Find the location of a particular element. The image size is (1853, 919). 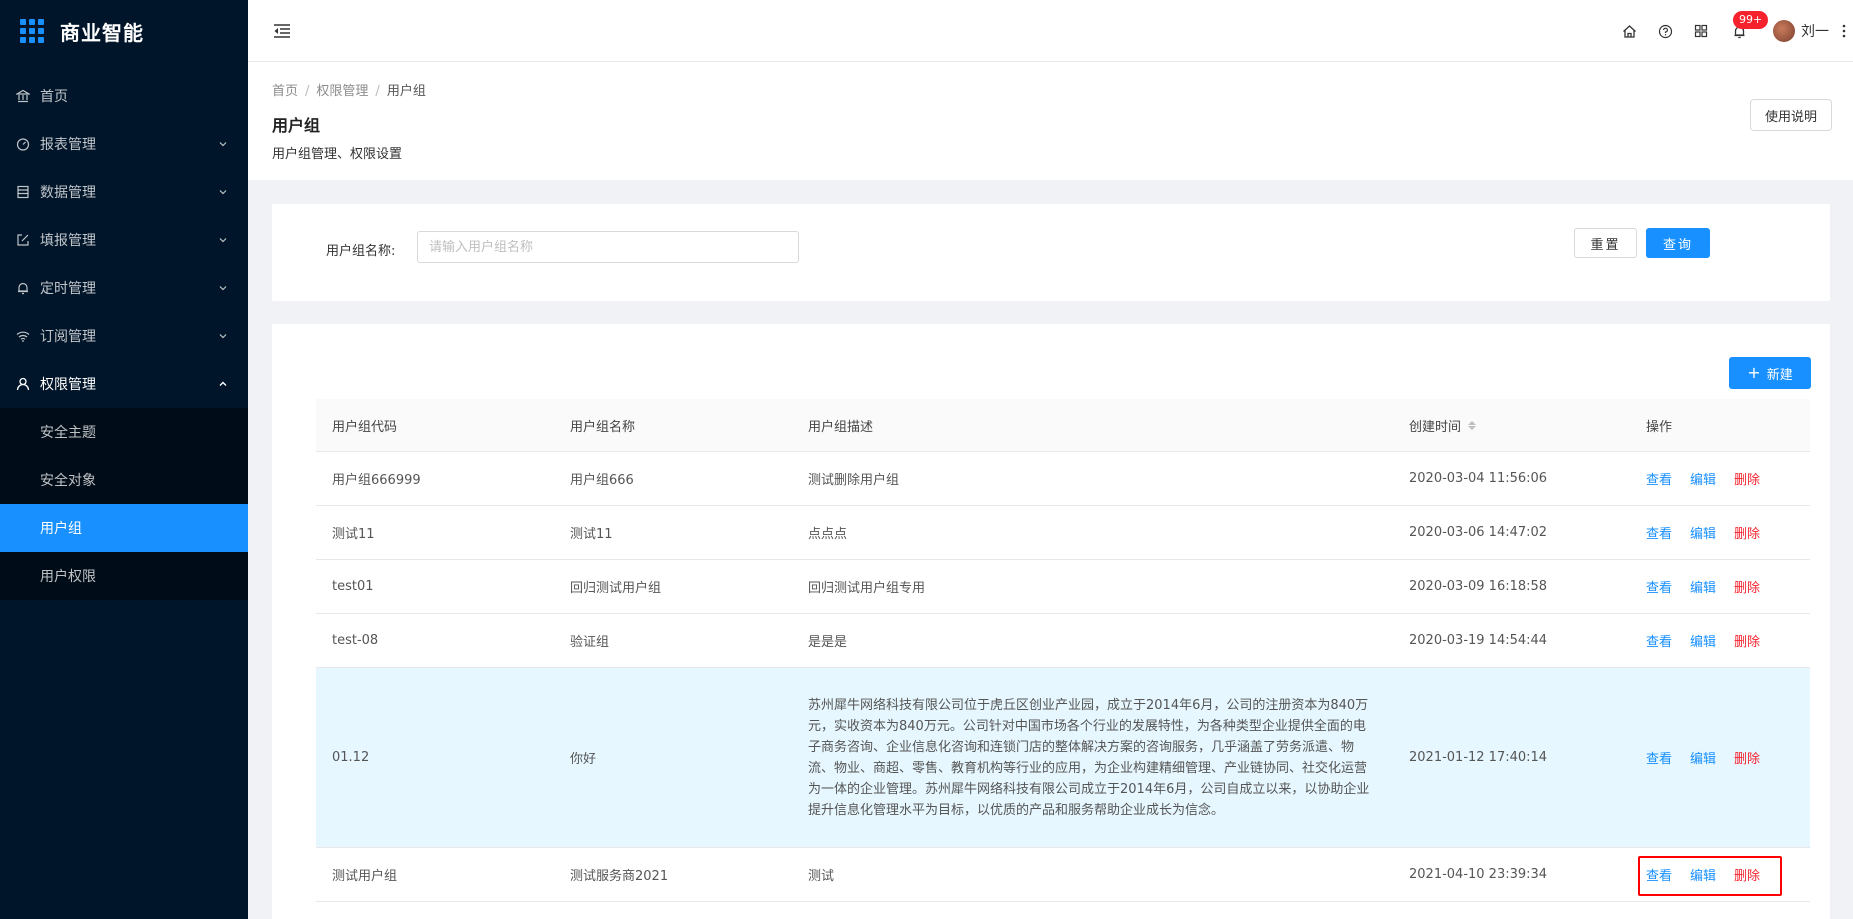

breadcrumb-current: 用户组 is located at coordinates (406, 91).